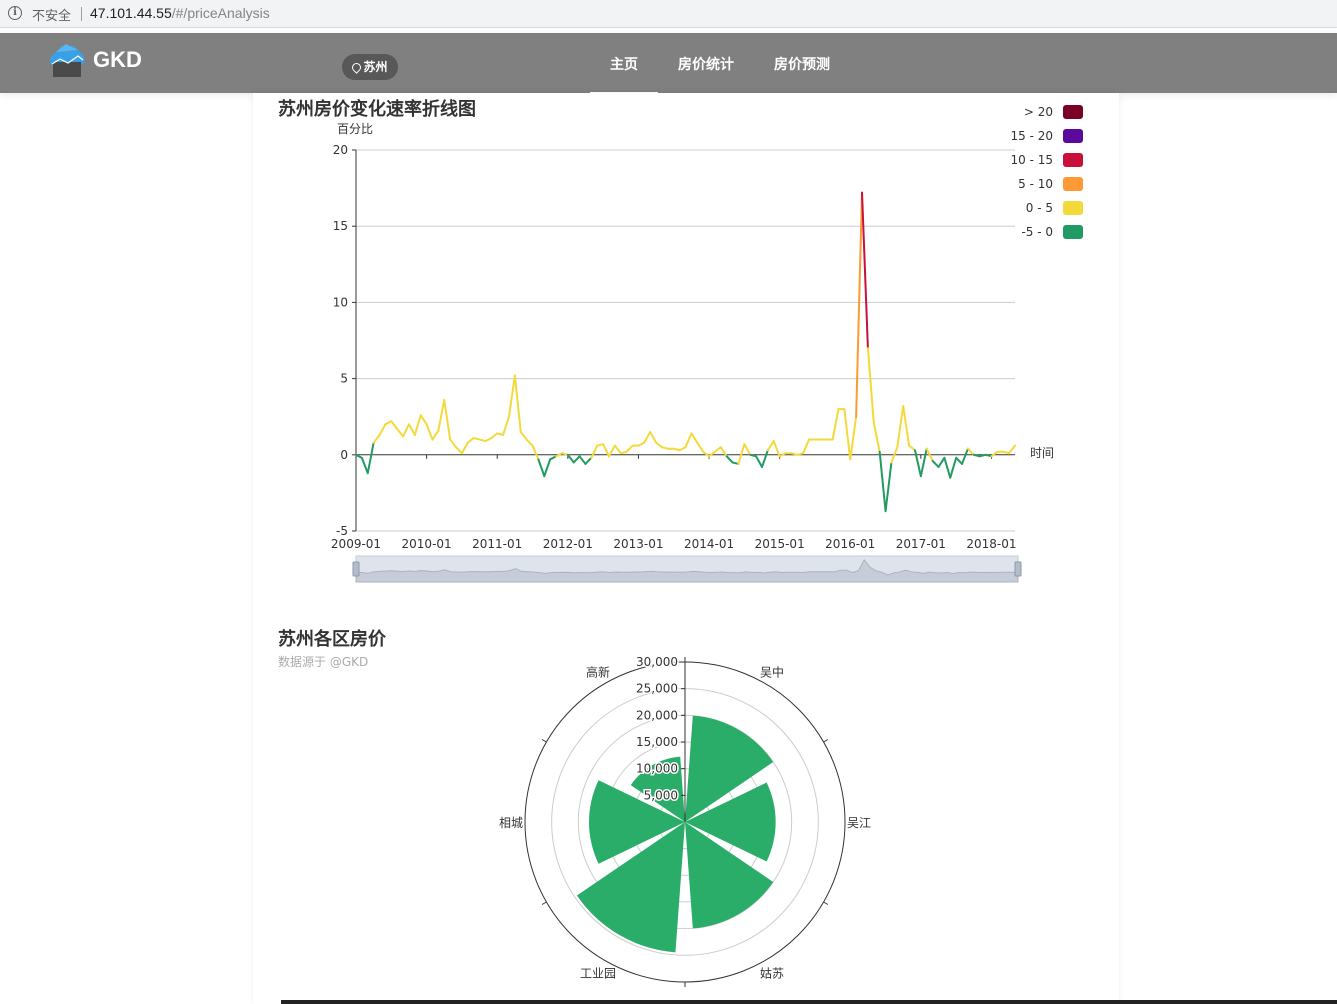 The image size is (1337, 1004). I want to click on house-logo-icon, so click(67, 60).